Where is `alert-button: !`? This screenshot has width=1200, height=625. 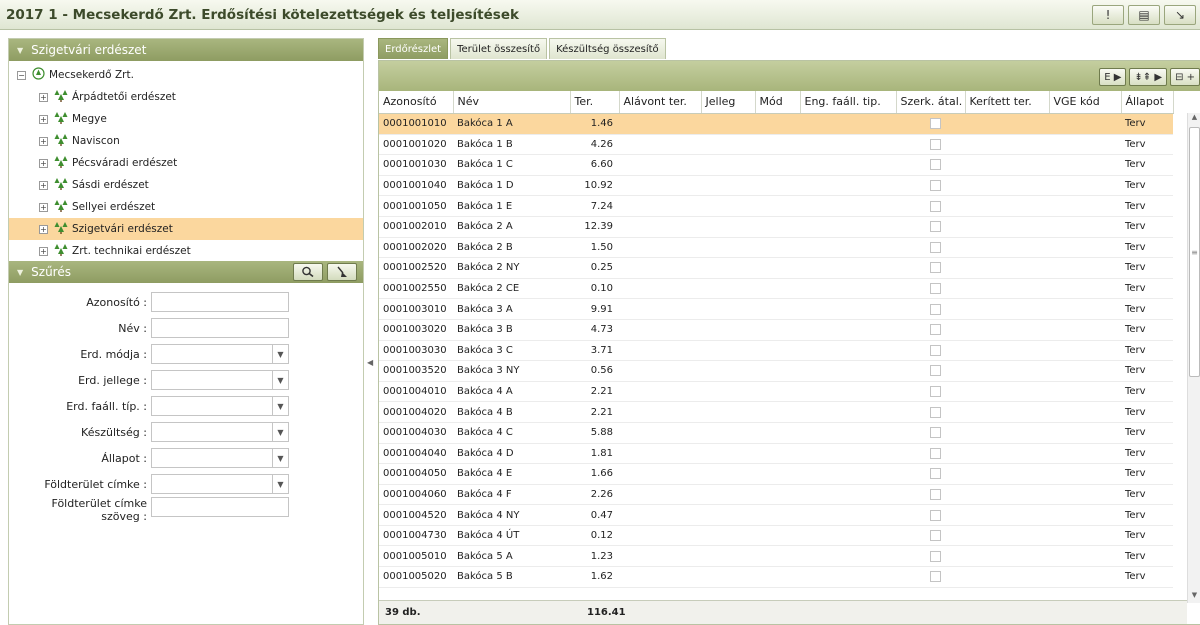 alert-button: ! is located at coordinates (1108, 15).